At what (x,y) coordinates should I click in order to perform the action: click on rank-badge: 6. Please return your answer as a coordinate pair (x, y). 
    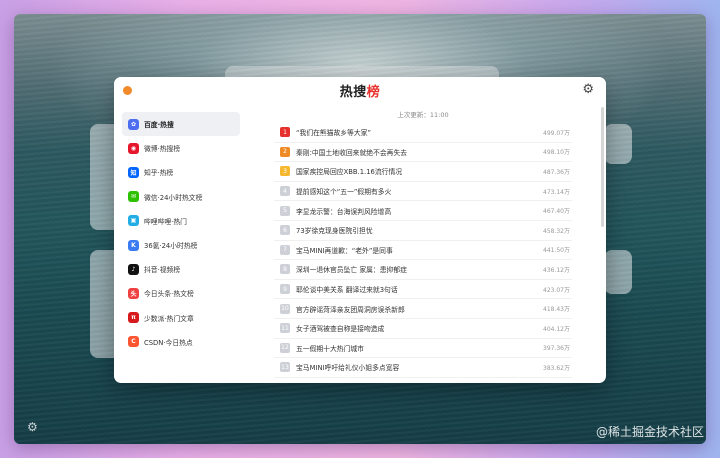
    Looking at the image, I should click on (285, 230).